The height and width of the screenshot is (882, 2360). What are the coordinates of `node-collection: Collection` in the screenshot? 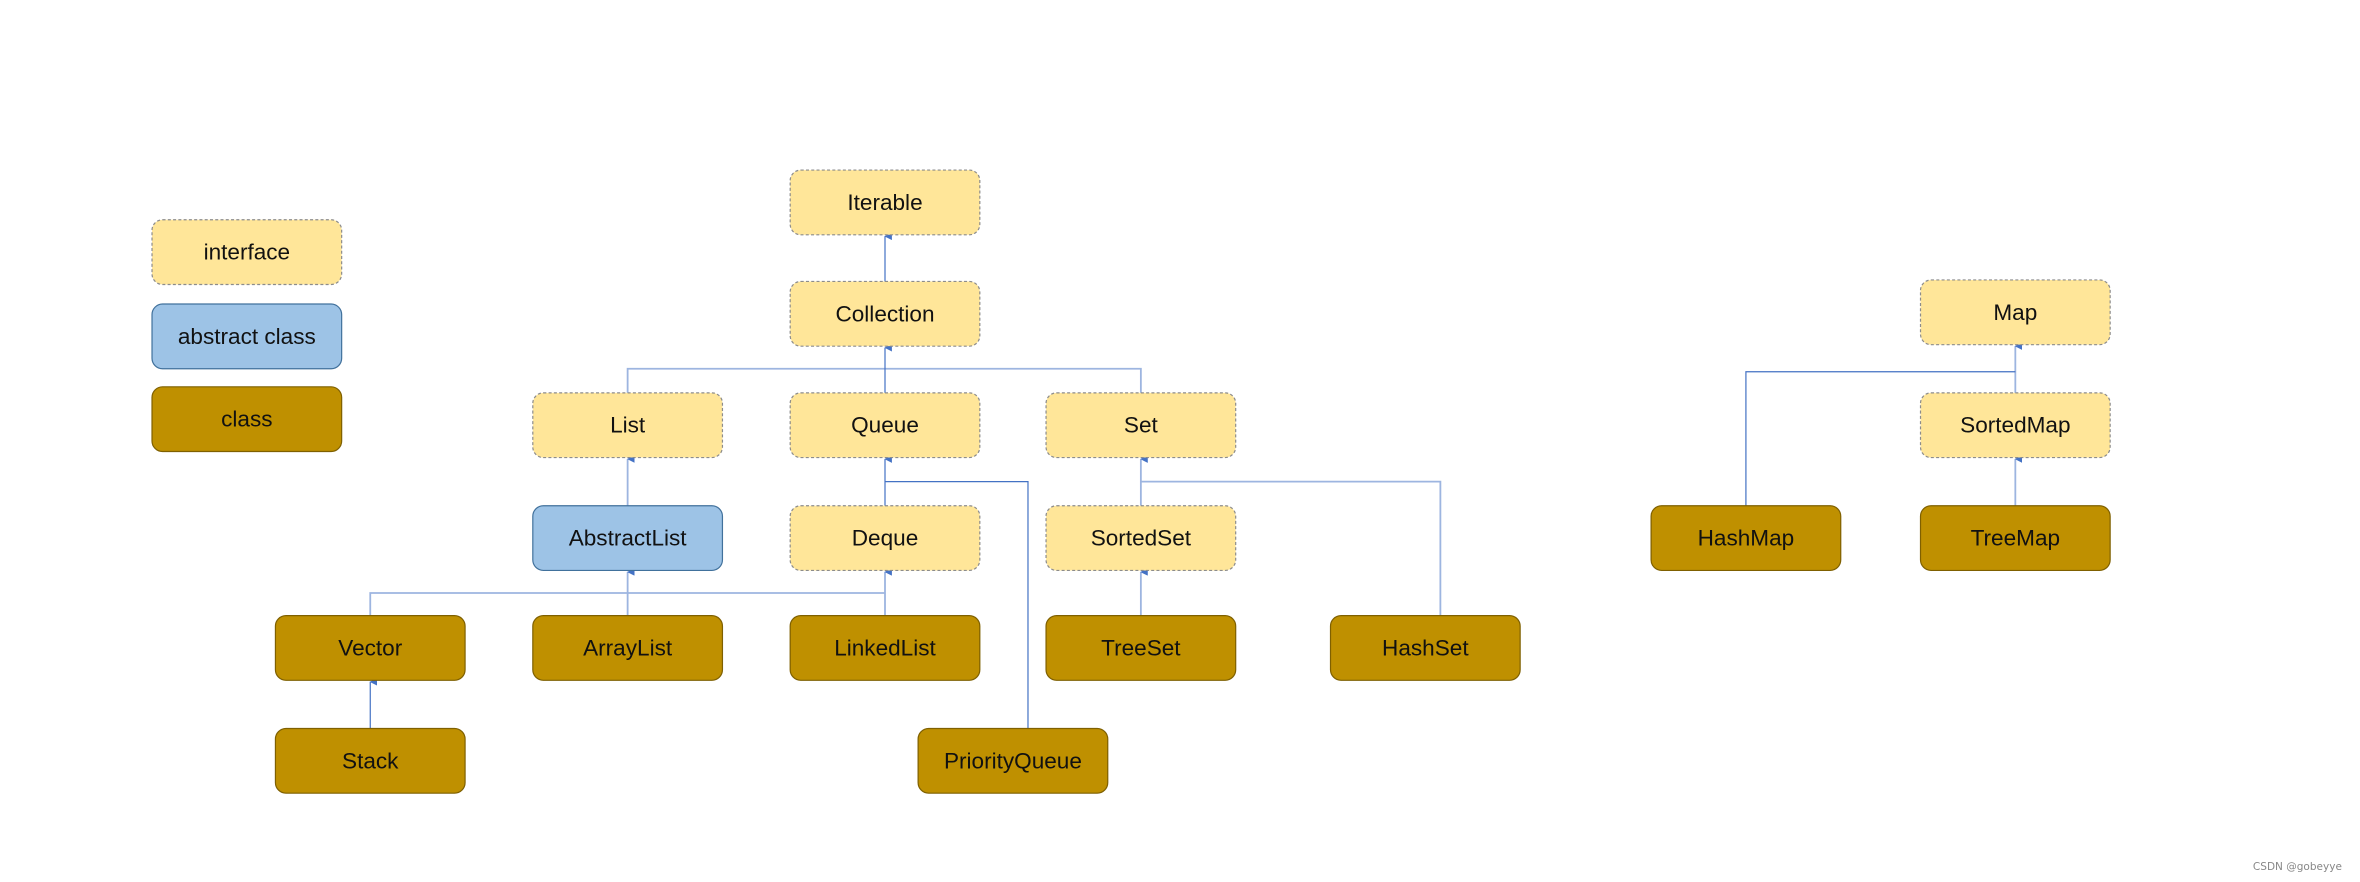 It's located at (885, 313).